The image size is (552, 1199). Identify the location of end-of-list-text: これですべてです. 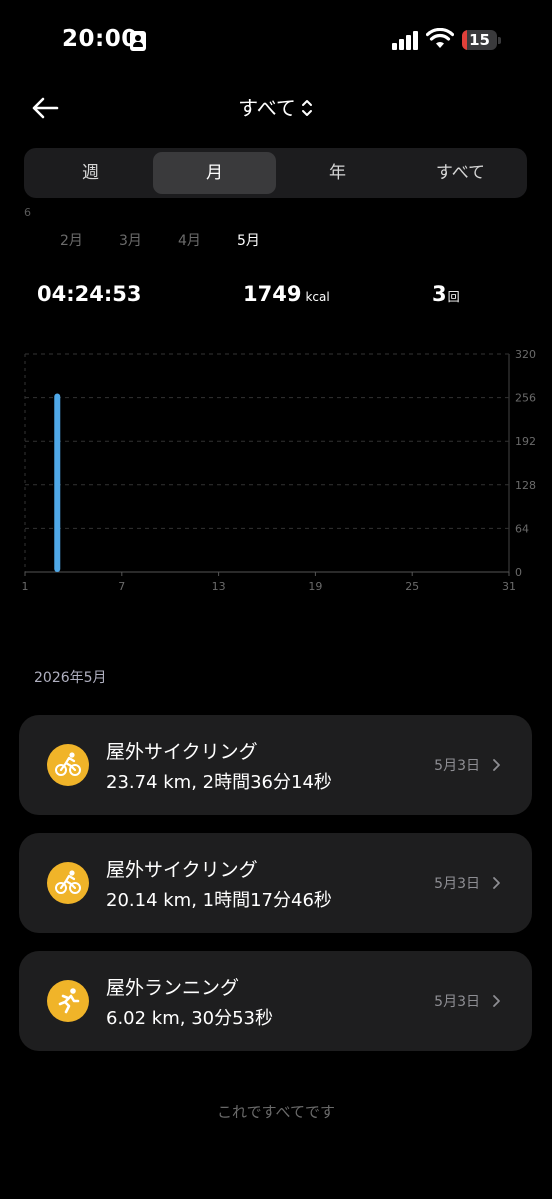
(276, 1112).